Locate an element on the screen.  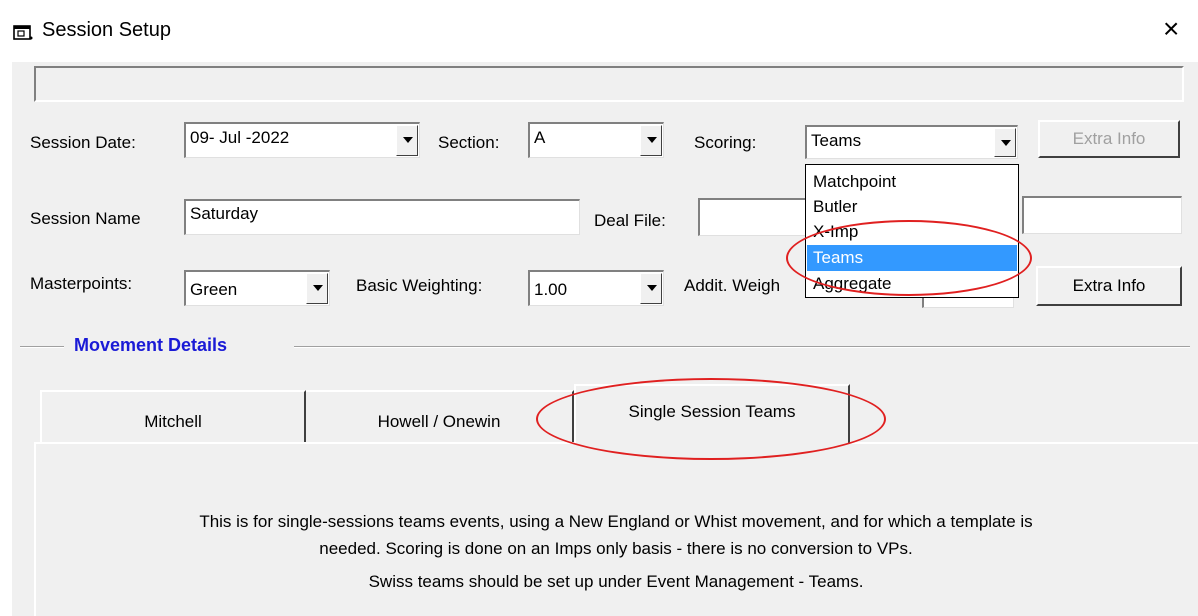
extra-info-button-top: Extra Info is located at coordinates (1109, 139).